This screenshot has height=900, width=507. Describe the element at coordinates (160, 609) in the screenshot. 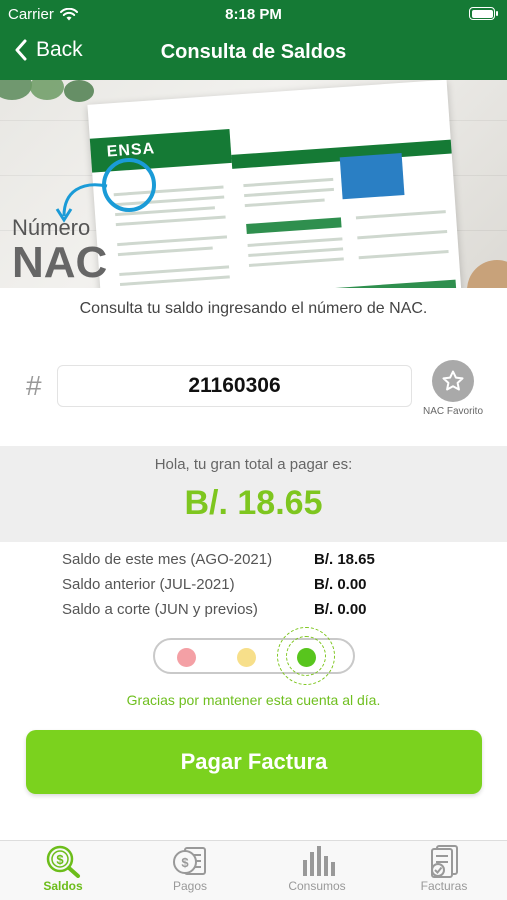

I see `detail-label: Saldo a corte (JUN y previos)` at that location.